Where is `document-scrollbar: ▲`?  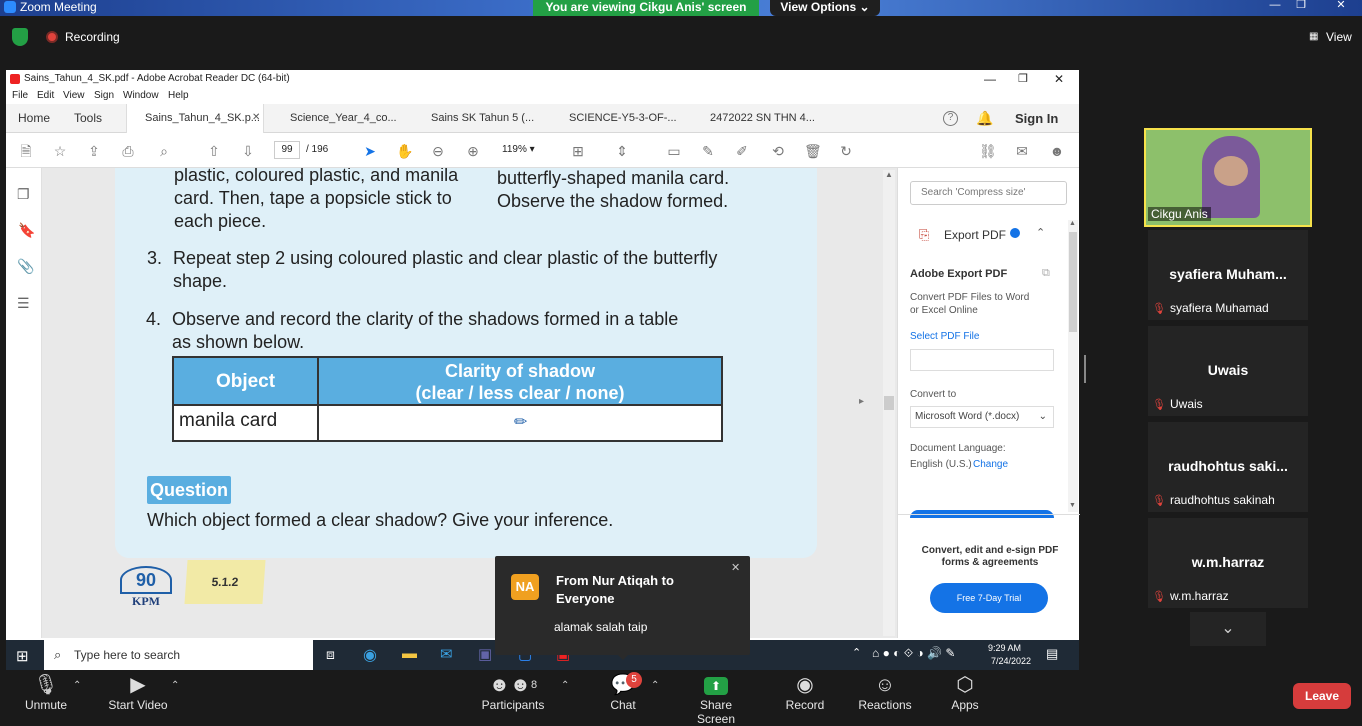
document-scrollbar: ▲ is located at coordinates (889, 403).